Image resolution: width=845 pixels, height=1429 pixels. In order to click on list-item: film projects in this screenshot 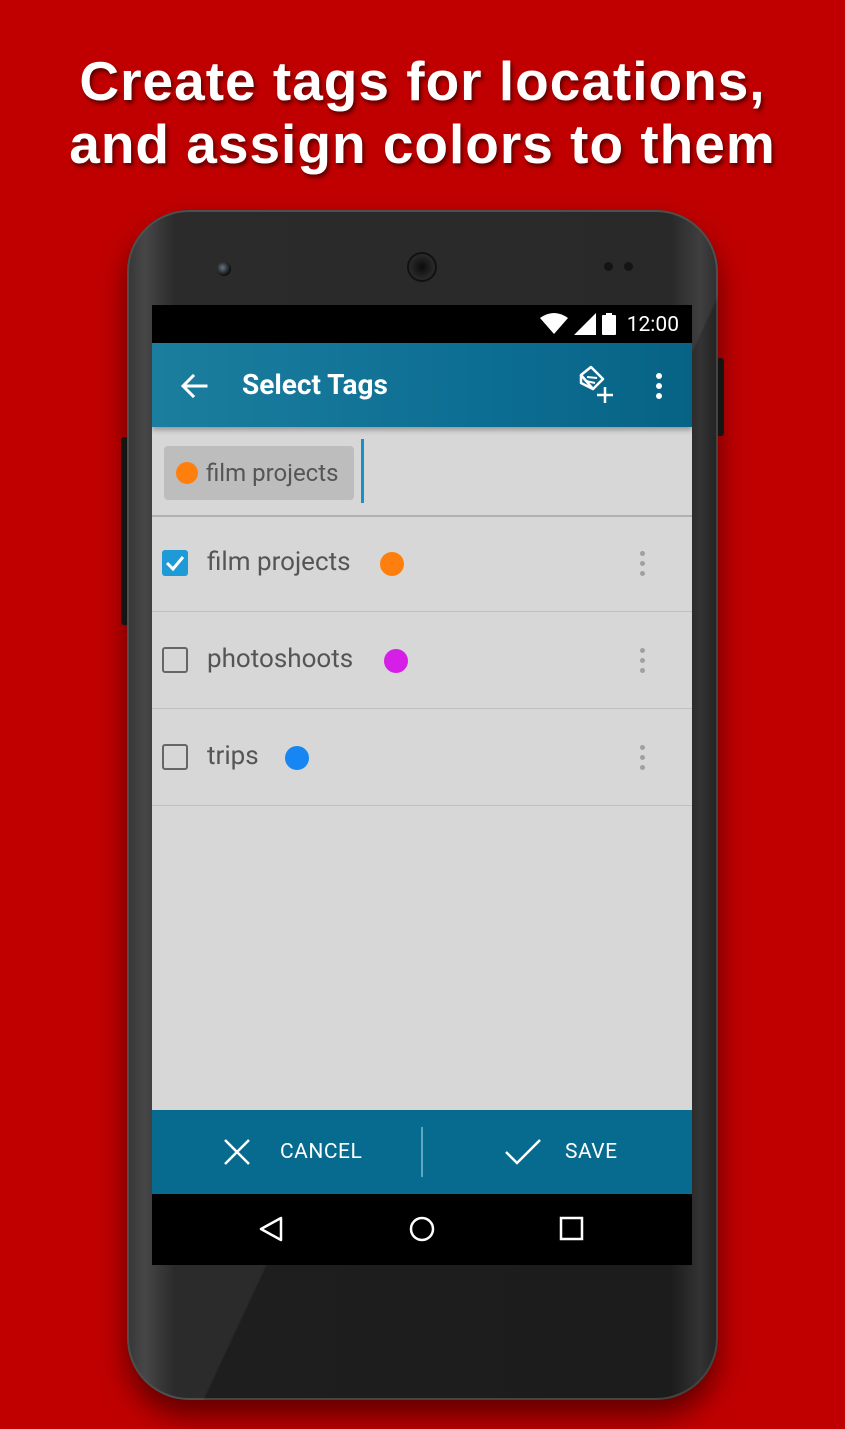, I will do `click(422, 563)`.